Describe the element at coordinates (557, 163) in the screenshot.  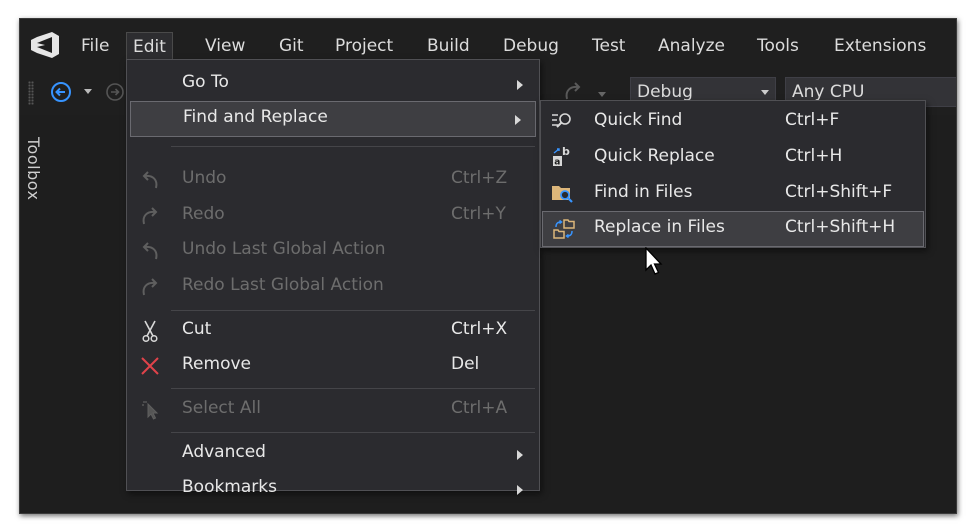
I see `svg-text: a` at that location.